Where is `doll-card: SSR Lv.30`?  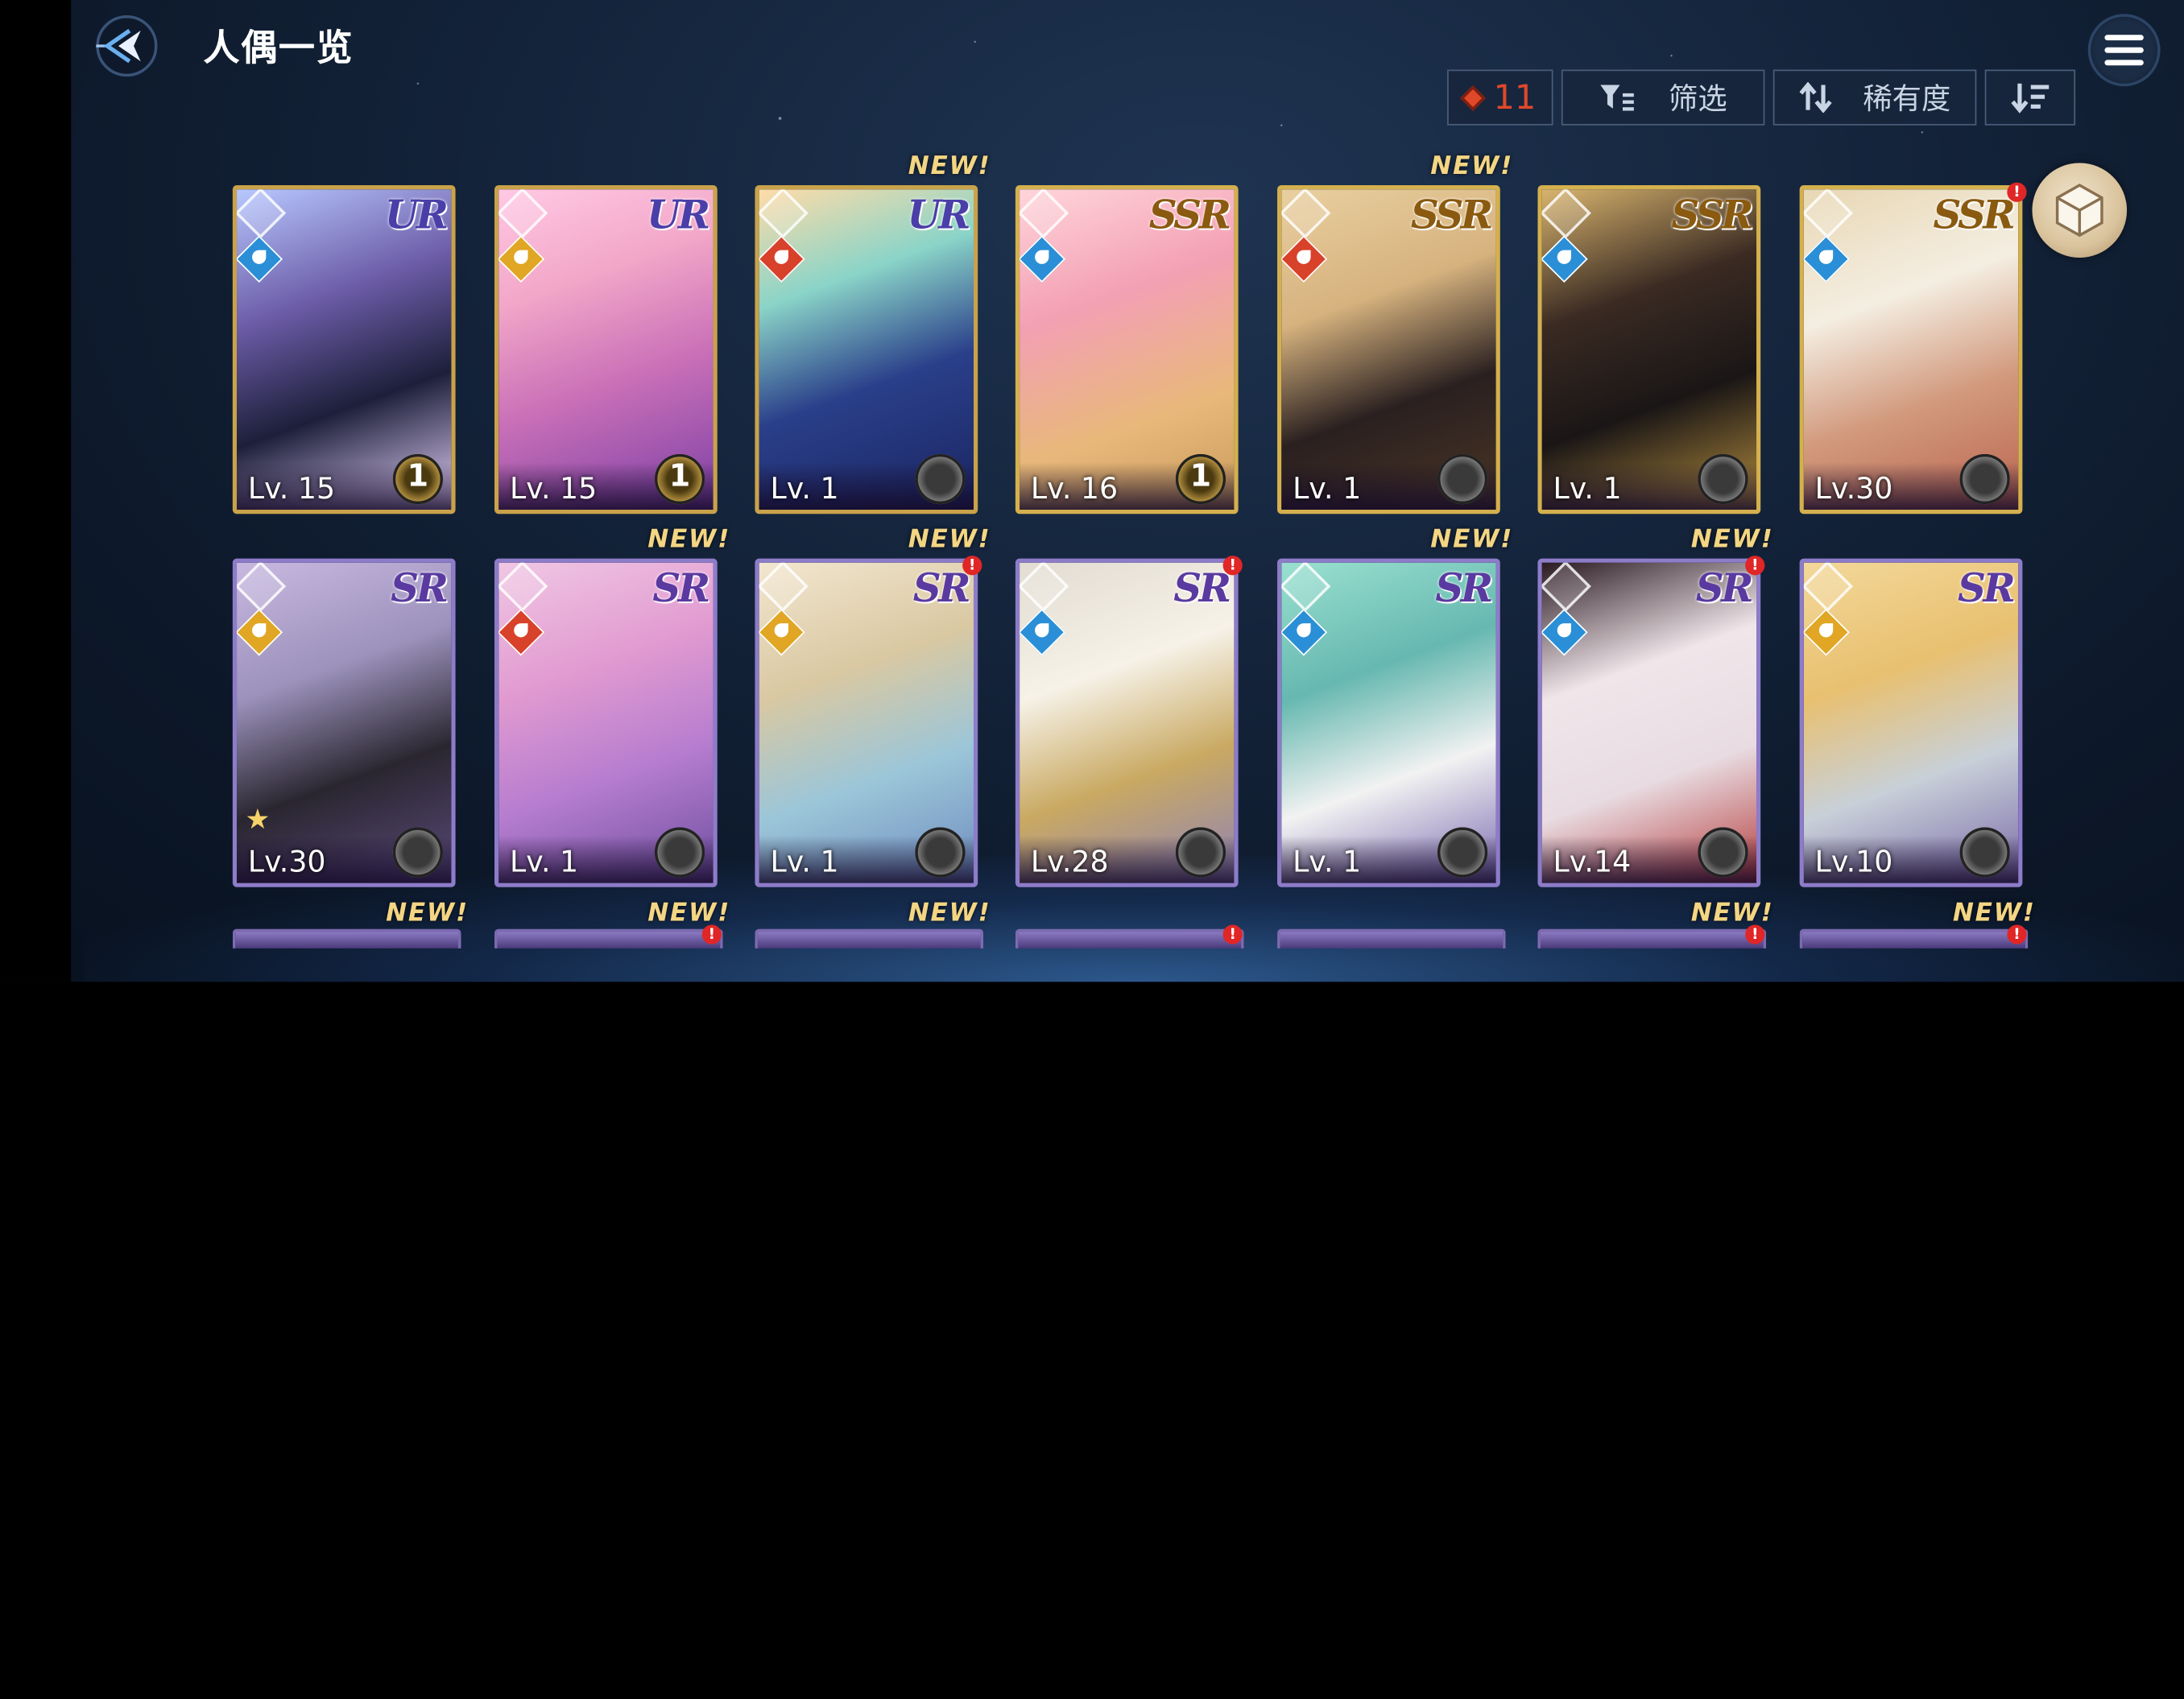
doll-card: SSR Lv.30 is located at coordinates (1911, 350).